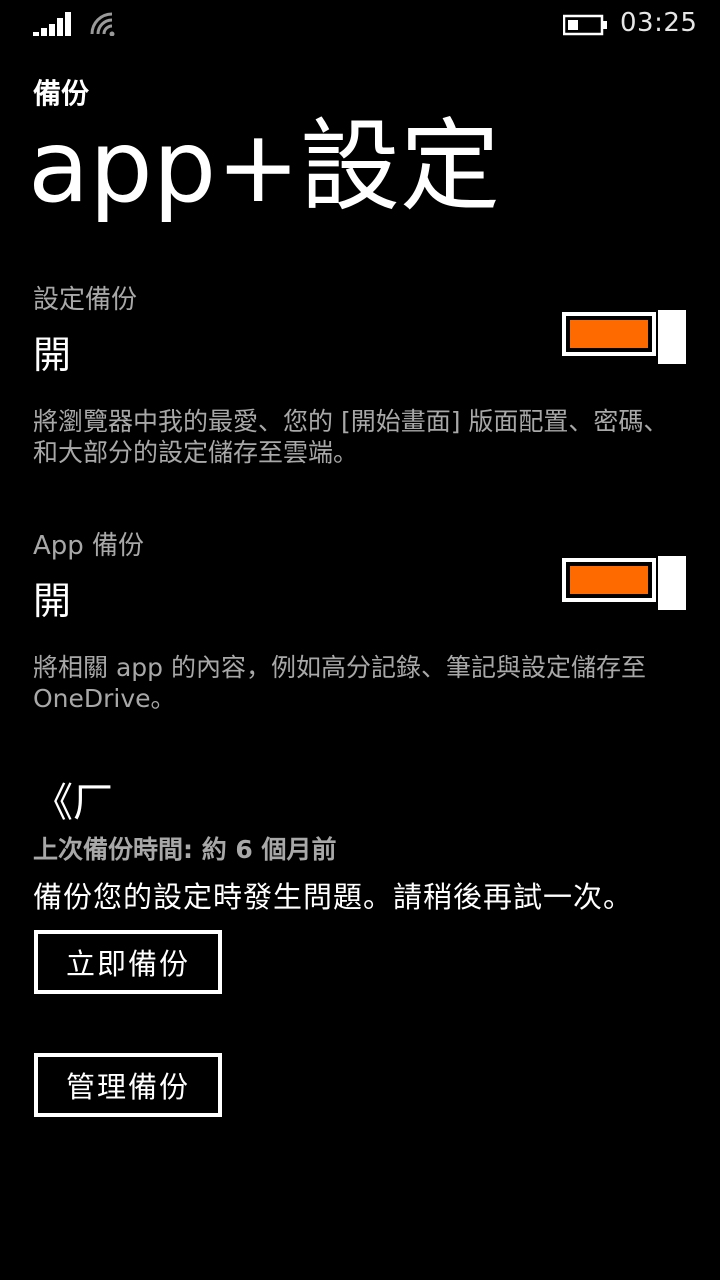 This screenshot has height=1280, width=720. I want to click on settings-backup-toggle, so click(625, 337).